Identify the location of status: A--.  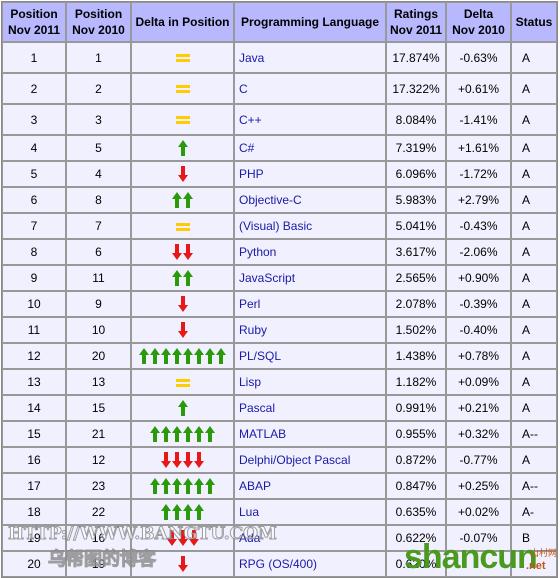
(534, 434).